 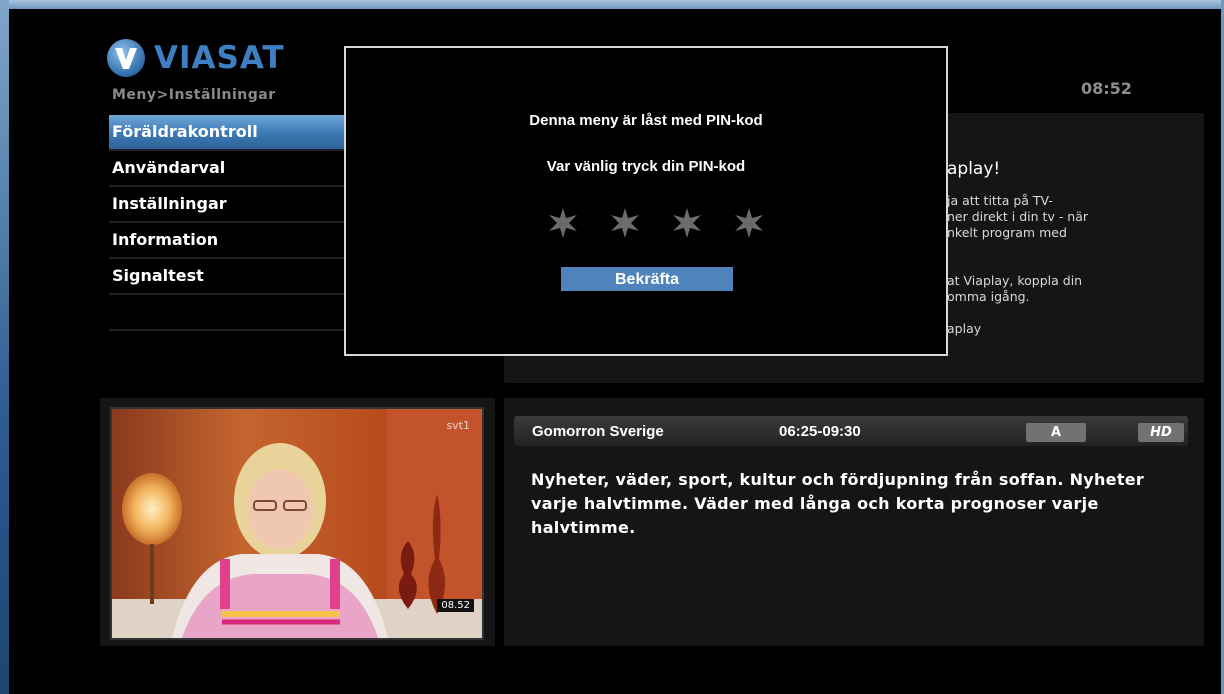 I want to click on menu-item-parental-control: Föräldrakontroll, so click(x=232, y=133).